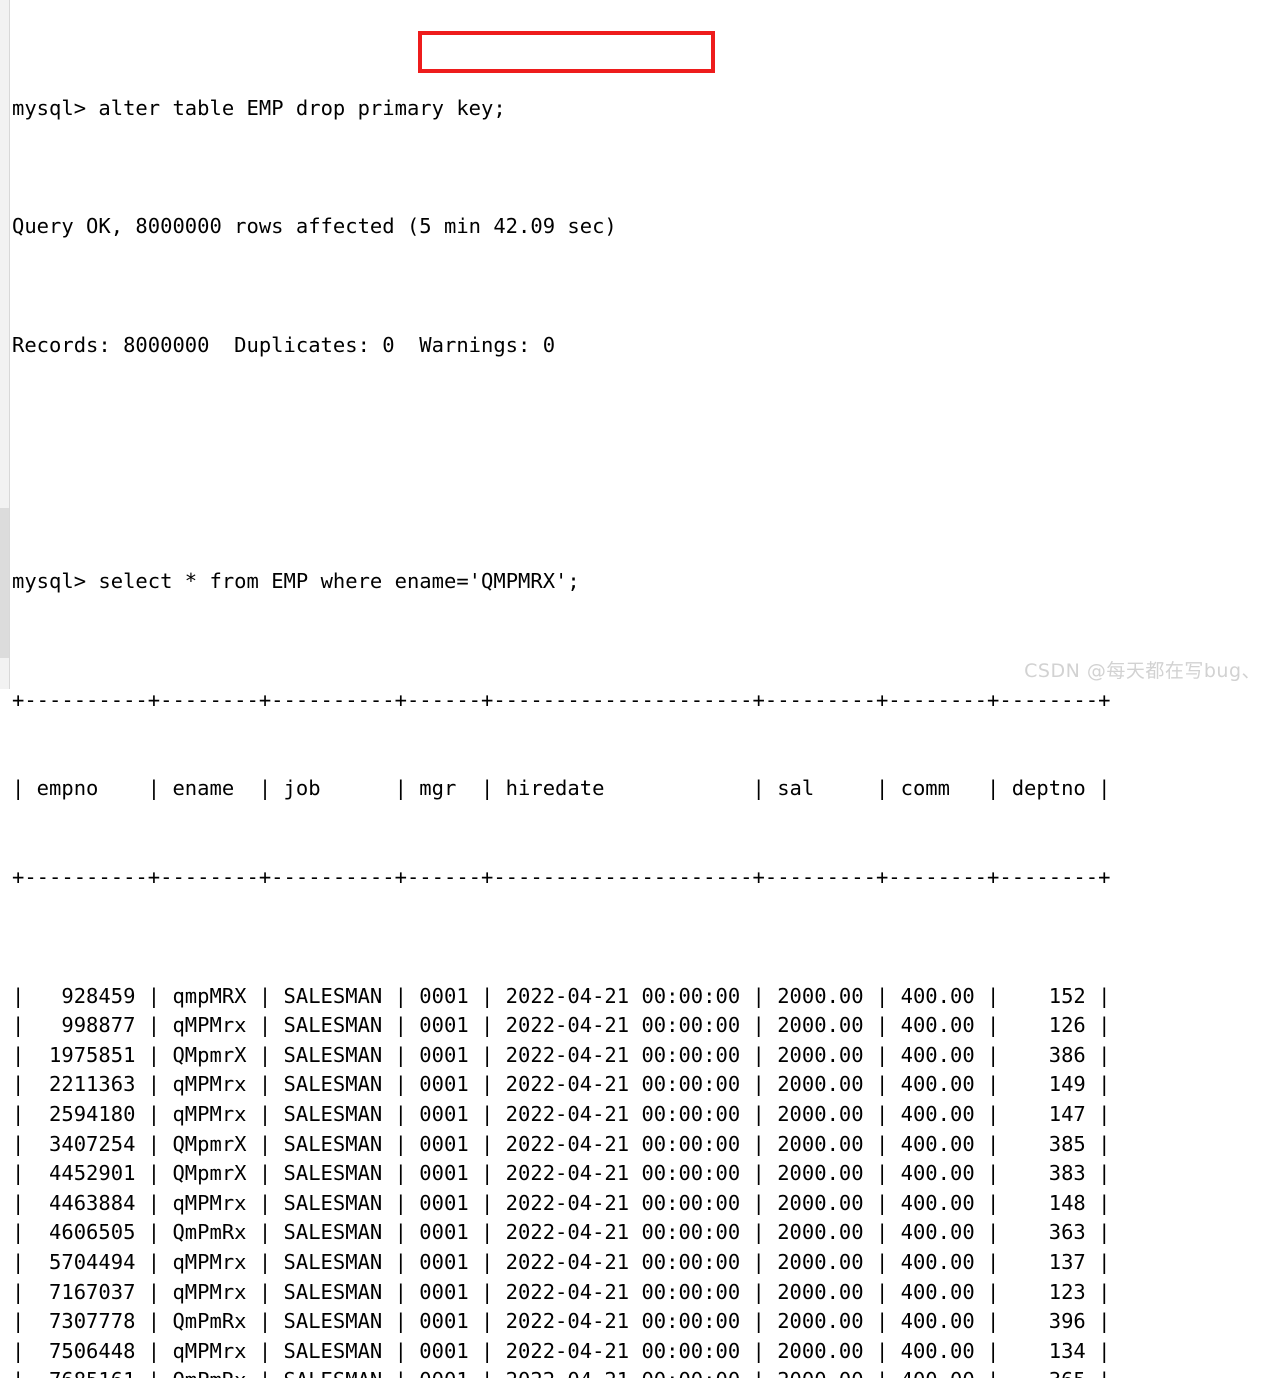 Image resolution: width=1269 pixels, height=1378 pixels. Describe the element at coordinates (55, 108) in the screenshot. I see `prompt-1: mysql>` at that location.